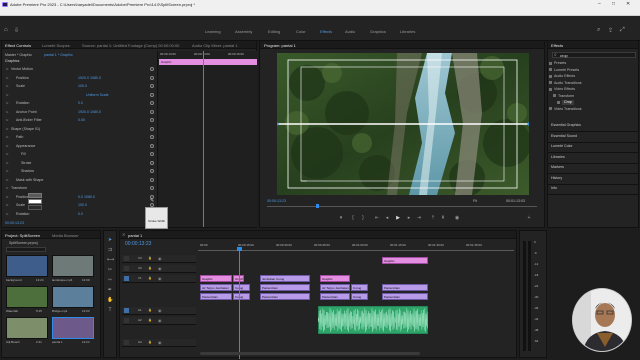 This screenshot has height=360, width=640. I want to click on timeline-playhead-handle, so click(239, 249).